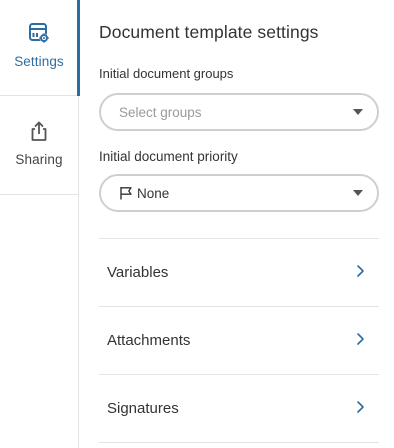 This screenshot has height=448, width=394. What do you see at coordinates (40, 48) in the screenshot?
I see `sidebar-item-settings: Settings` at bounding box center [40, 48].